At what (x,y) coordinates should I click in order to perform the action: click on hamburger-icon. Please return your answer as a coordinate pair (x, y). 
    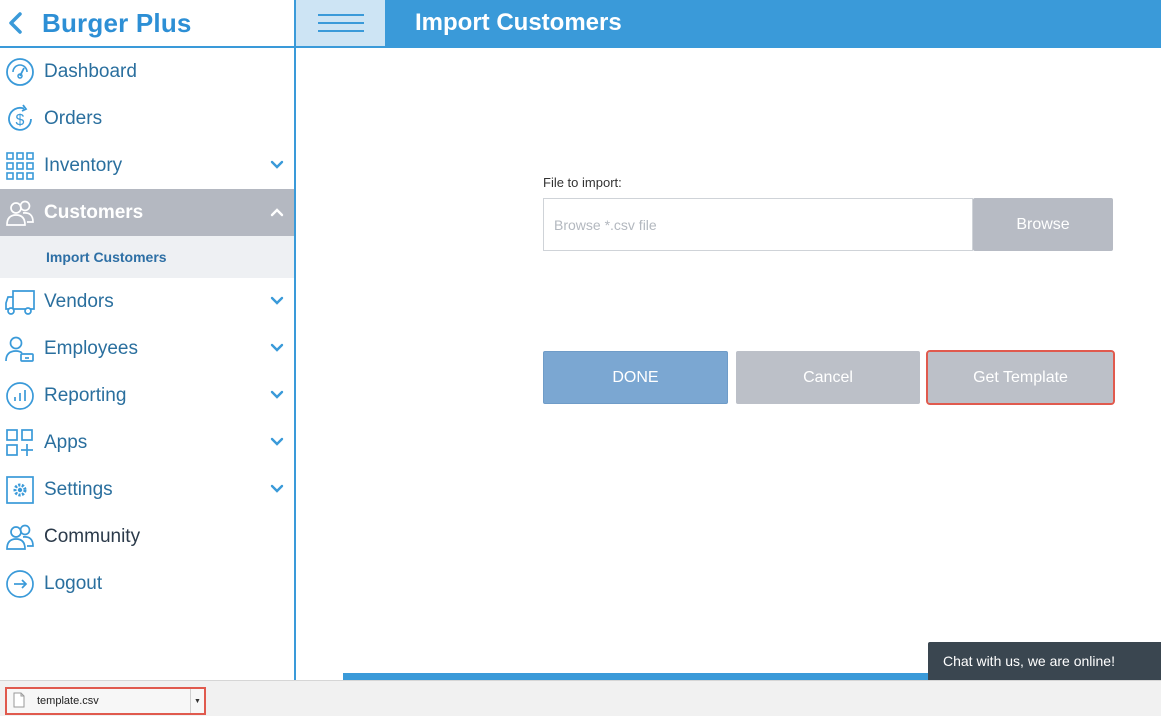
    Looking at the image, I should click on (340, 23).